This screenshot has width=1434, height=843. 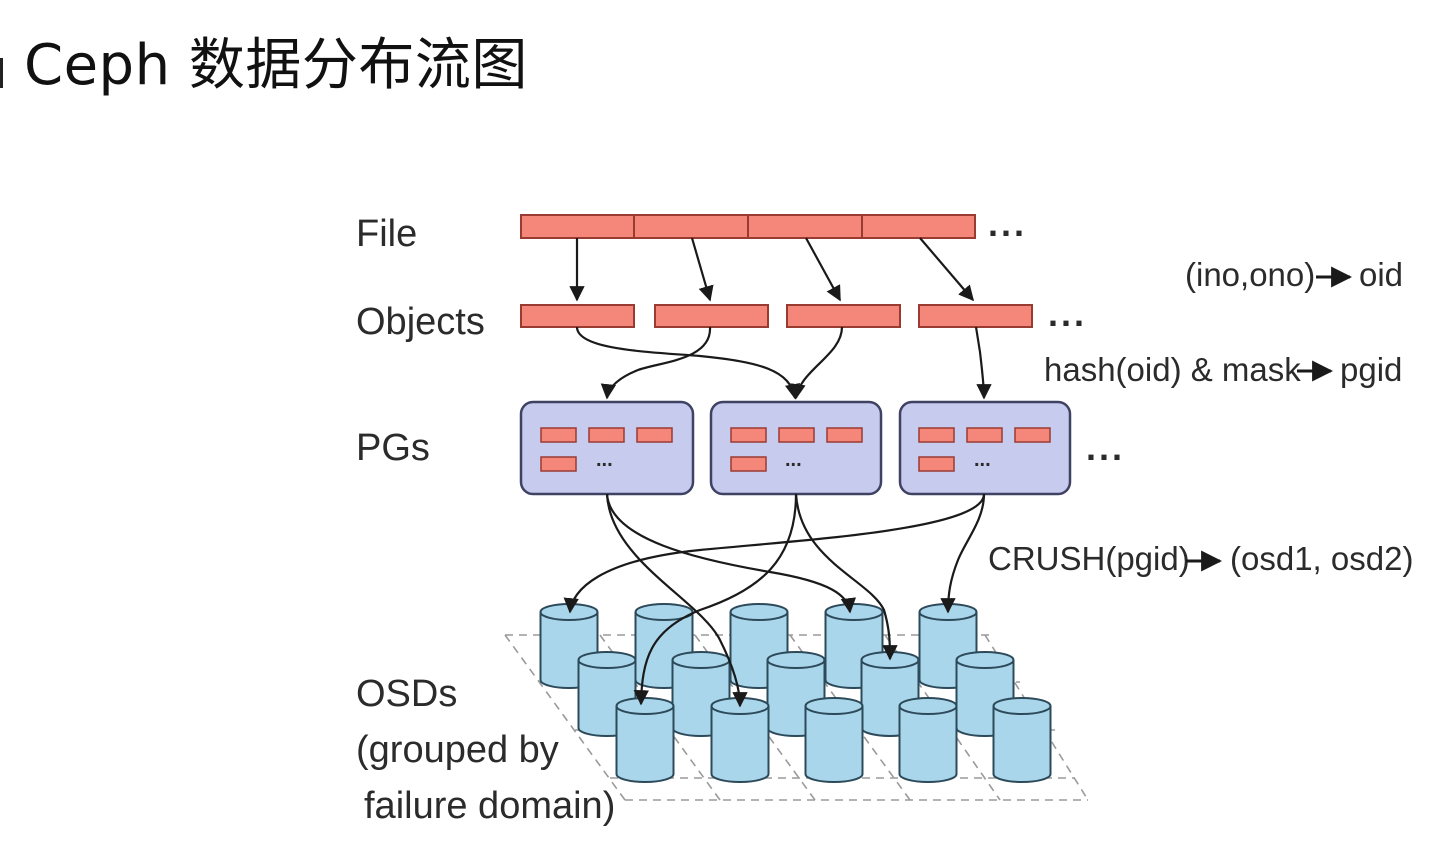 I want to click on mapping-pgid: pgid, so click(x=1371, y=369).